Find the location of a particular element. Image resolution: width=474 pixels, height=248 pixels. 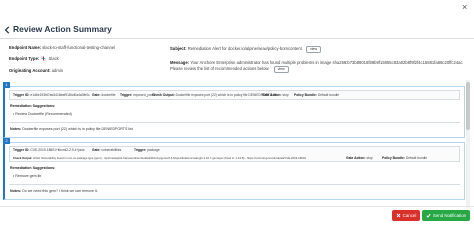

card-index-badge: 1 is located at coordinates (6, 85).